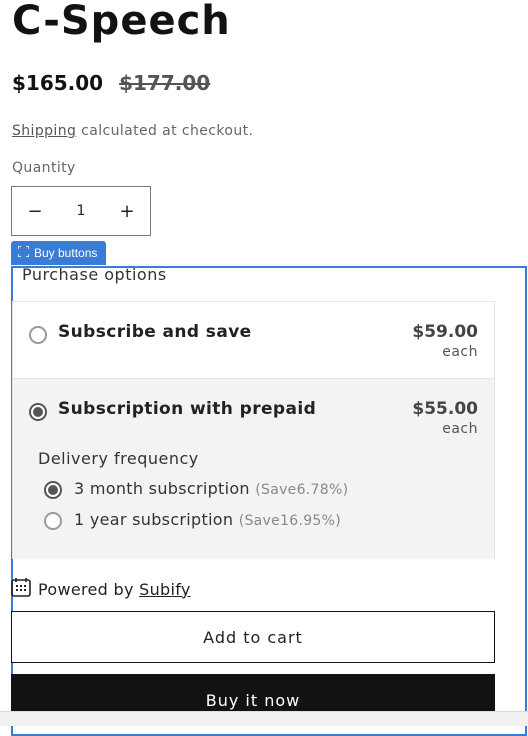 This screenshot has height=736, width=528. I want to click on option-prepaid-unit: each, so click(460, 429).